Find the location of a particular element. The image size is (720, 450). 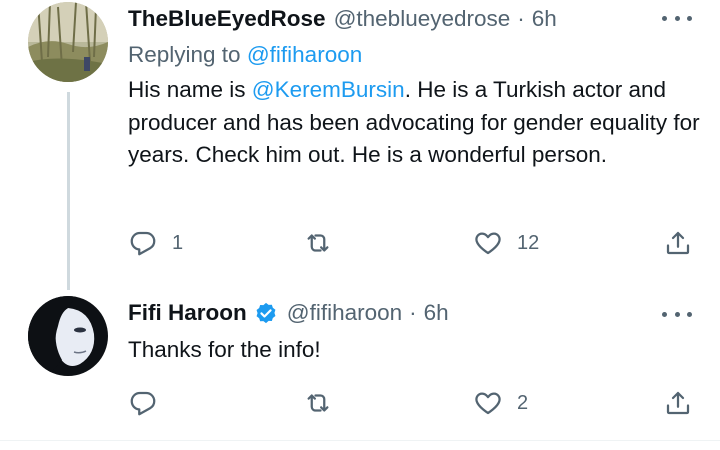

portrait-photo-avatar-image is located at coordinates (68, 336).